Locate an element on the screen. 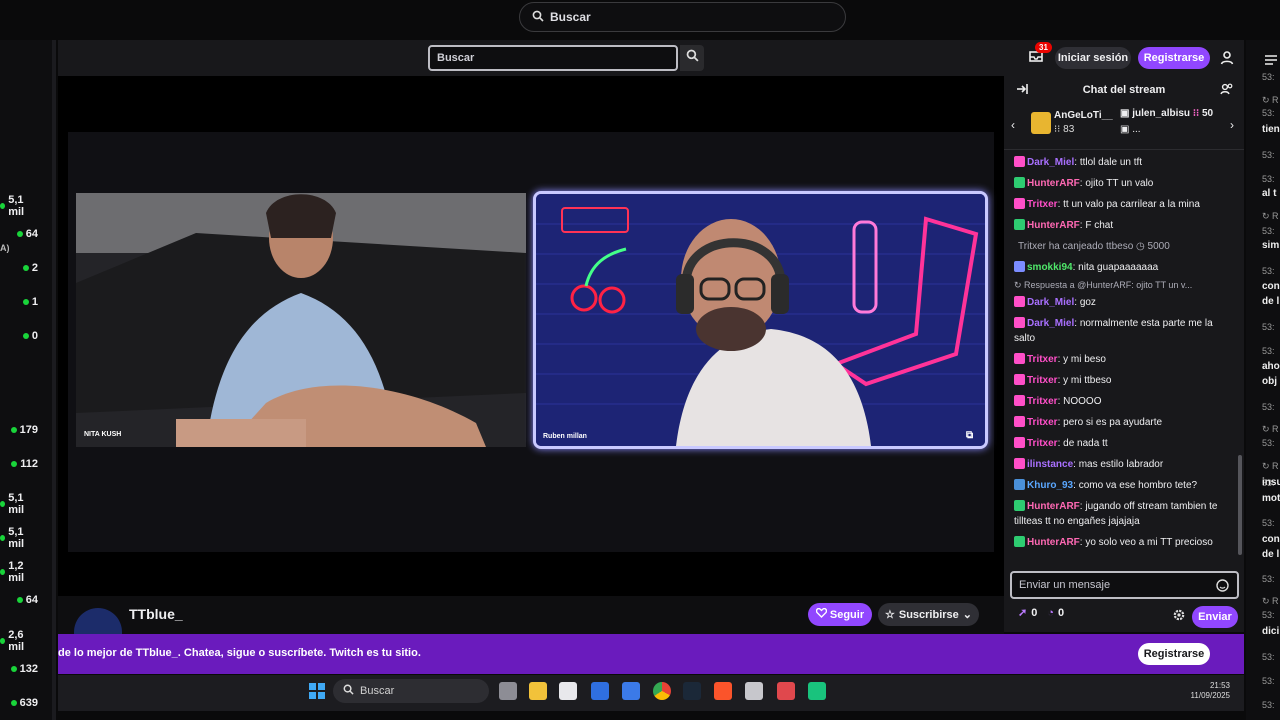 The height and width of the screenshot is (720, 1280). taskbar-search: Buscar is located at coordinates (411, 691).